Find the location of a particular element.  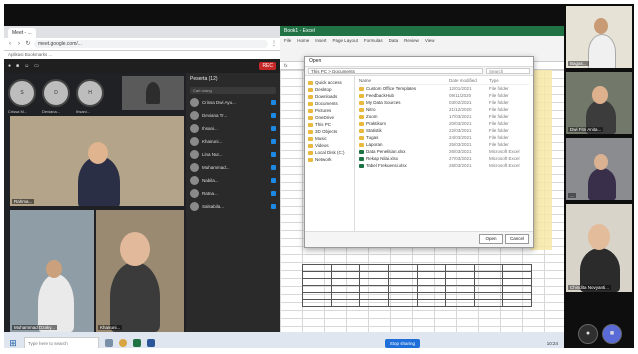

file-name: Nitro is located at coordinates (371, 109).